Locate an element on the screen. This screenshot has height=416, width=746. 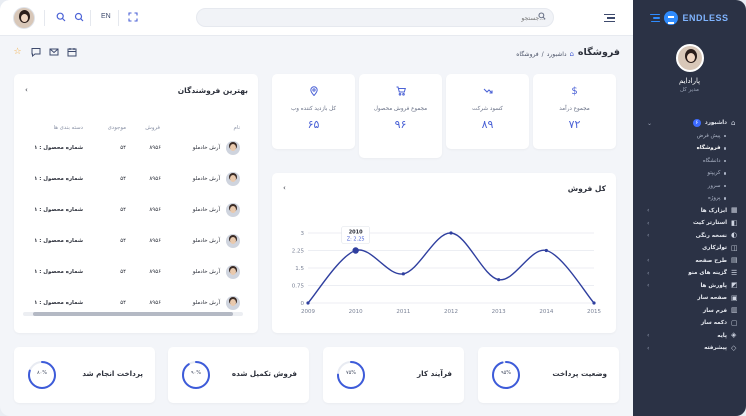
sidebar-subitem: فروشگاه is located at coordinates (689, 148).